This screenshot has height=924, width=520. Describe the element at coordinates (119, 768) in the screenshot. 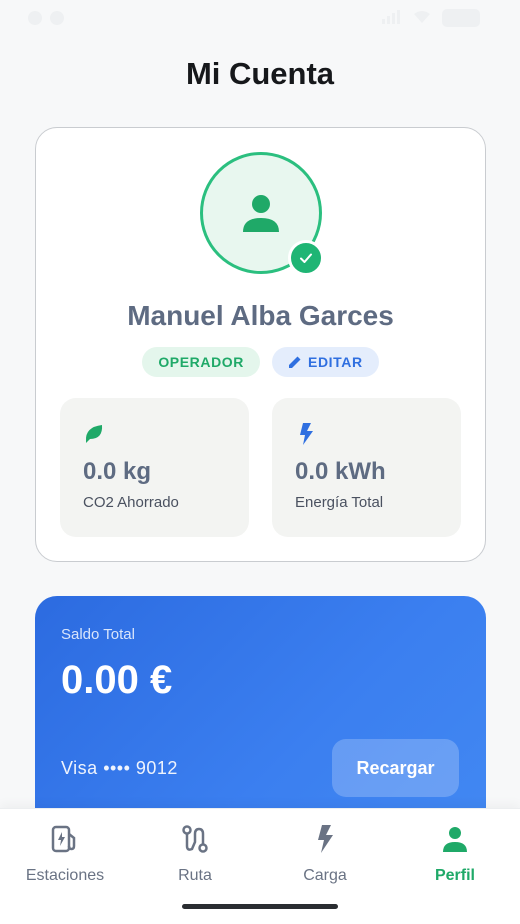

I see `card-number: Visa •••• 9012` at that location.